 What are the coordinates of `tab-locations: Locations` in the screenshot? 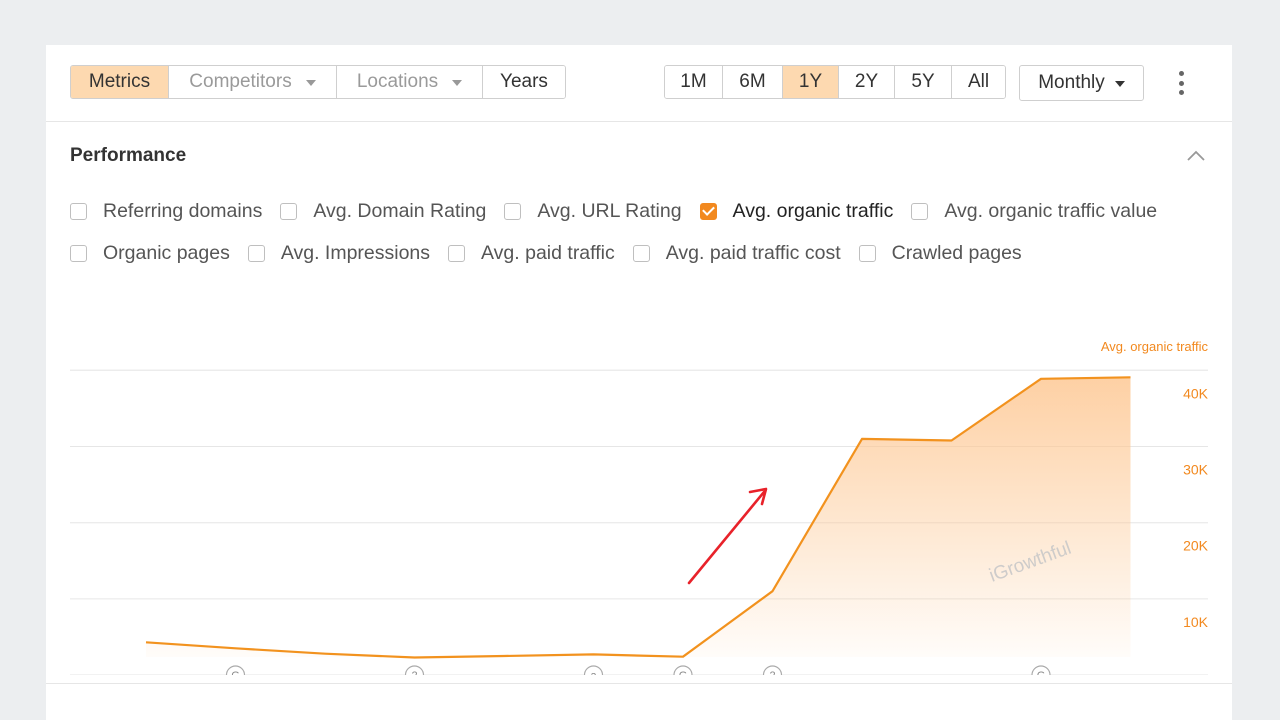 It's located at (410, 82).